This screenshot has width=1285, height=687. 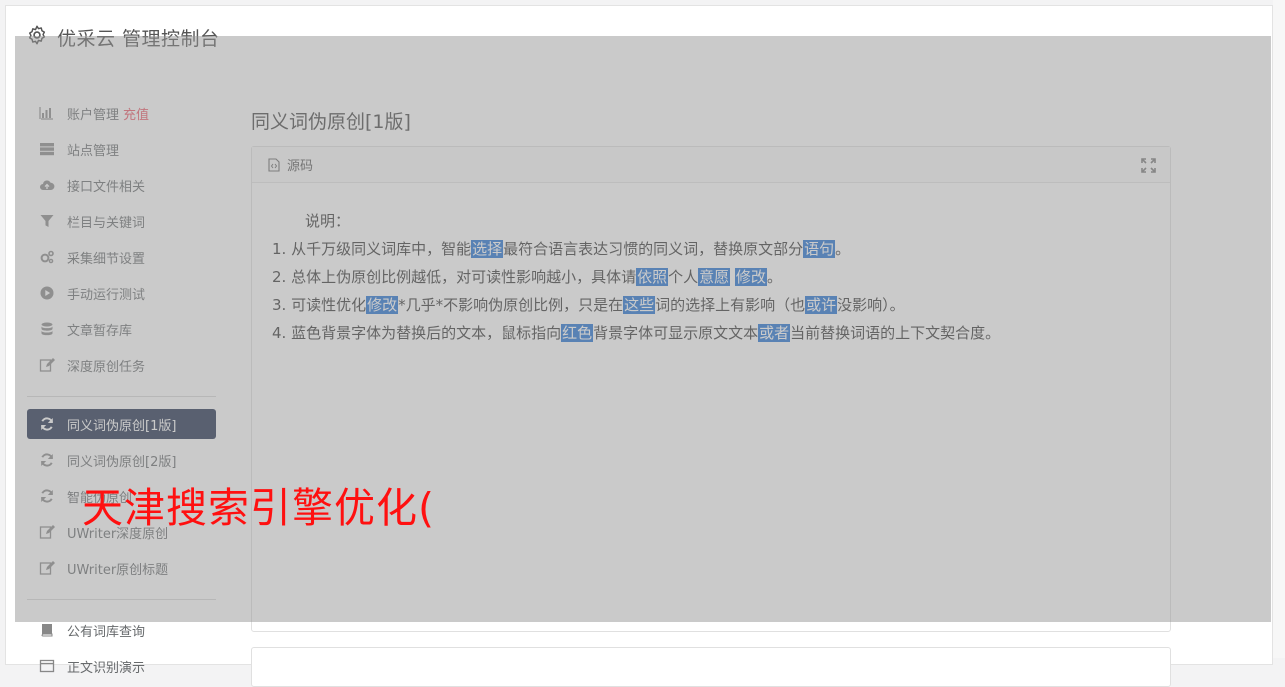 What do you see at coordinates (258, 508) in the screenshot?
I see `watermark-text: 天津搜索引擎优化(` at bounding box center [258, 508].